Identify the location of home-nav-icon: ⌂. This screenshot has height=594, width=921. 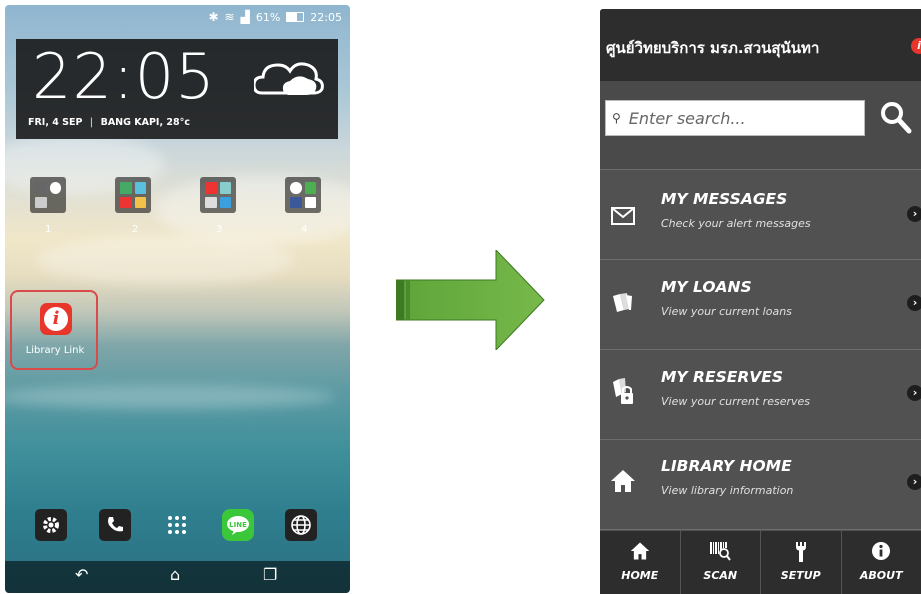
(175, 574).